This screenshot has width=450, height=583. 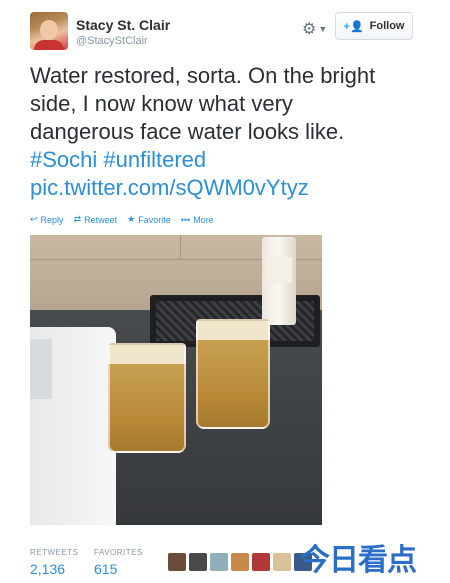 I want to click on chevron-down-icon: ▼, so click(x=323, y=29).